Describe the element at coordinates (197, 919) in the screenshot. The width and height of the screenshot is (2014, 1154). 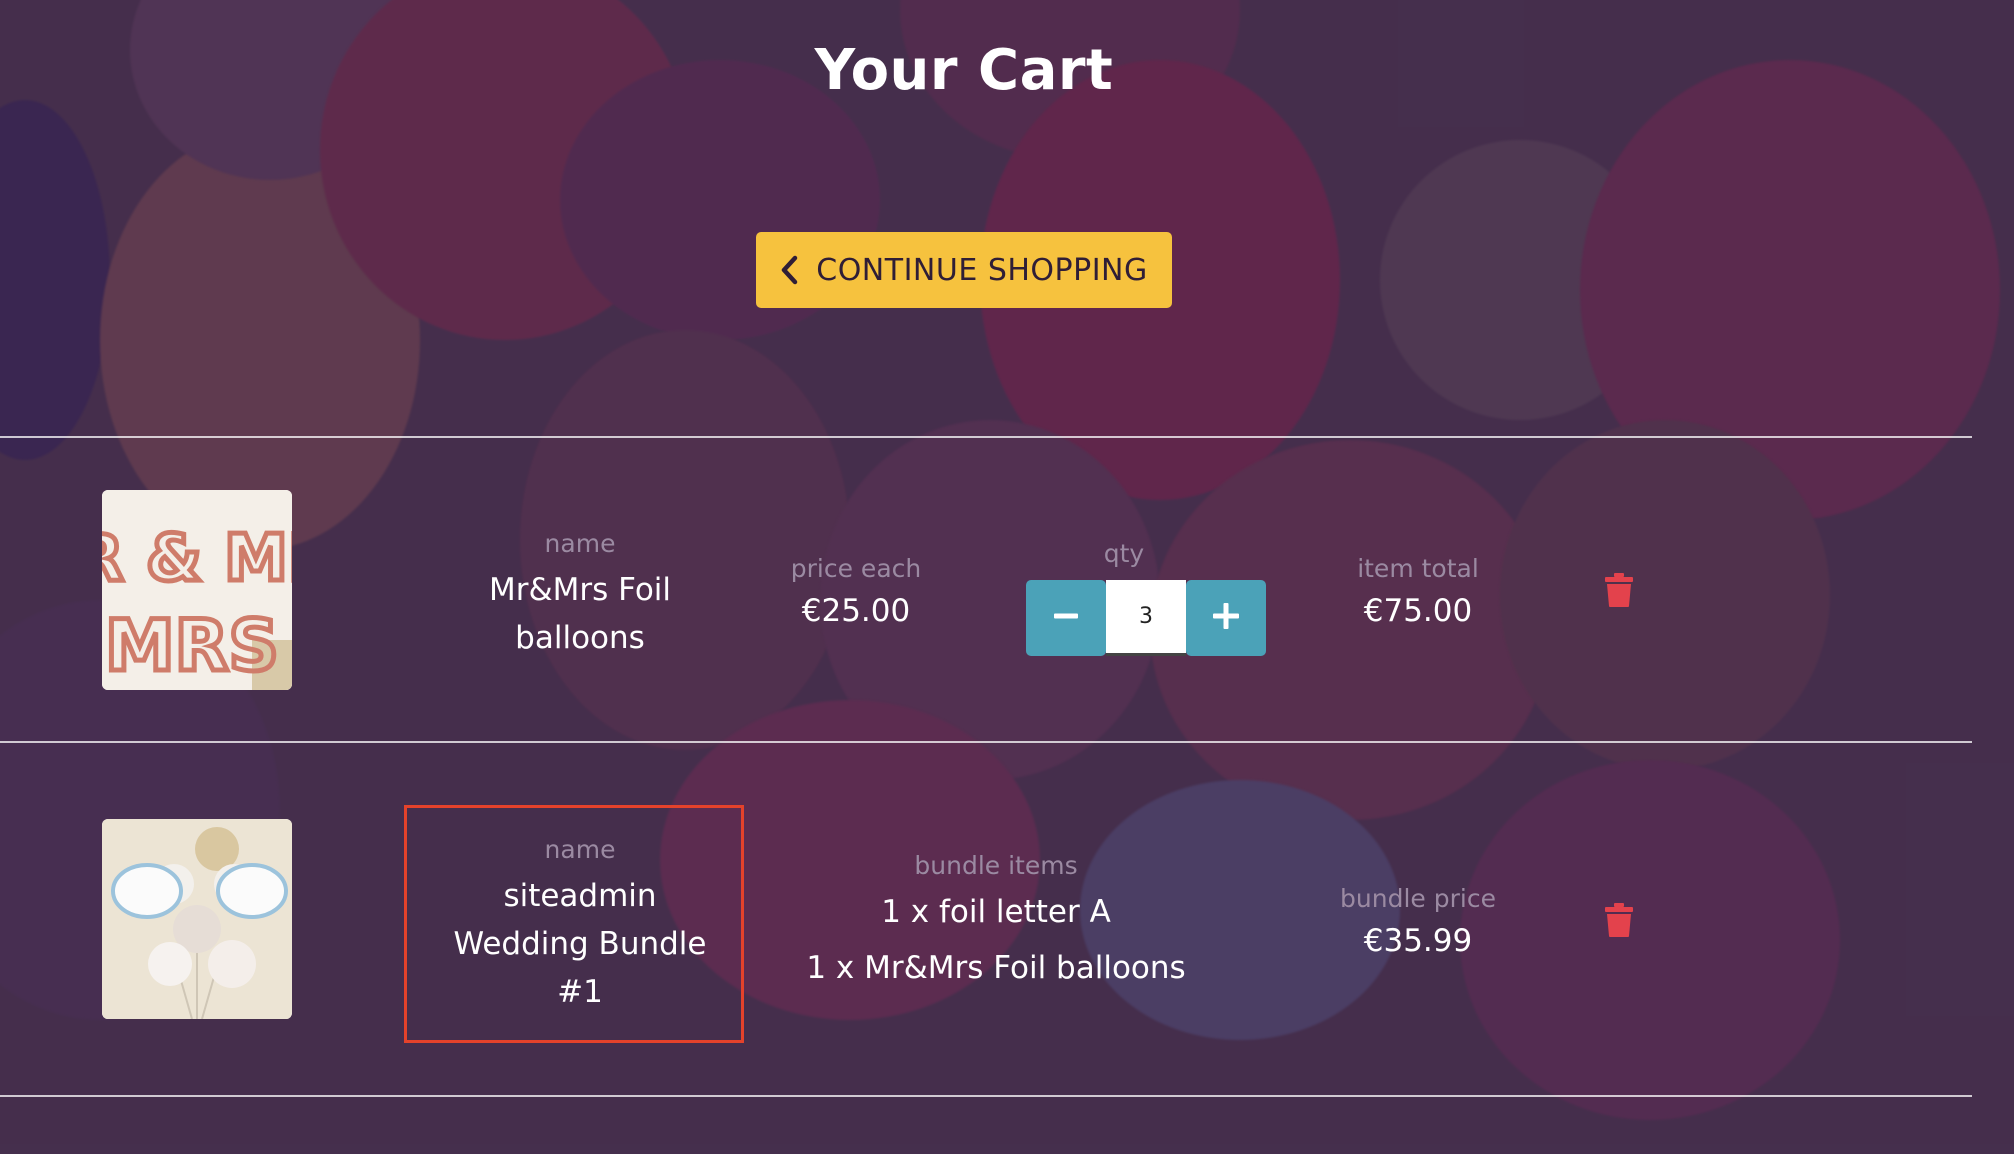
I see `bundle-image` at that location.